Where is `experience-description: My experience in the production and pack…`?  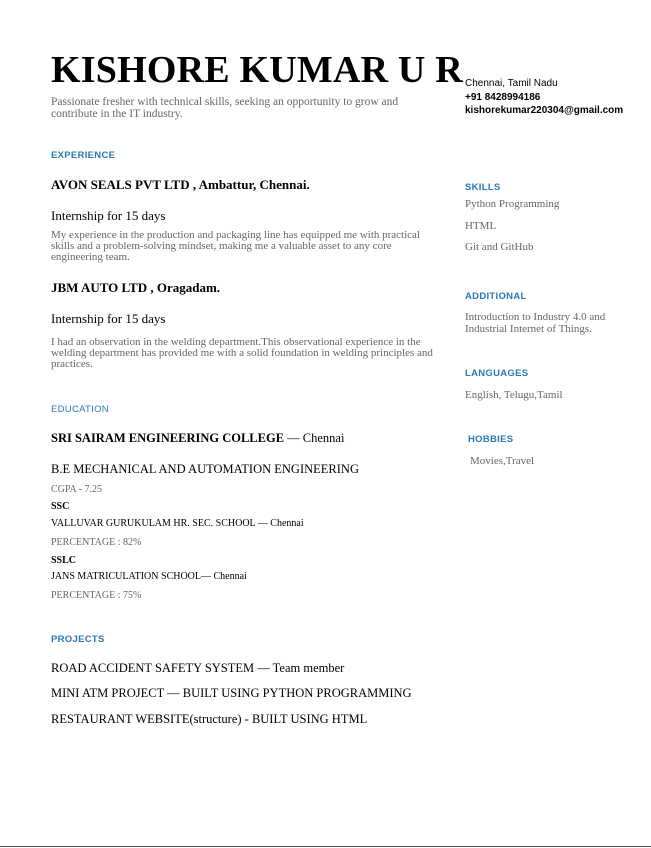 experience-description: My experience in the production and pack… is located at coordinates (235, 246).